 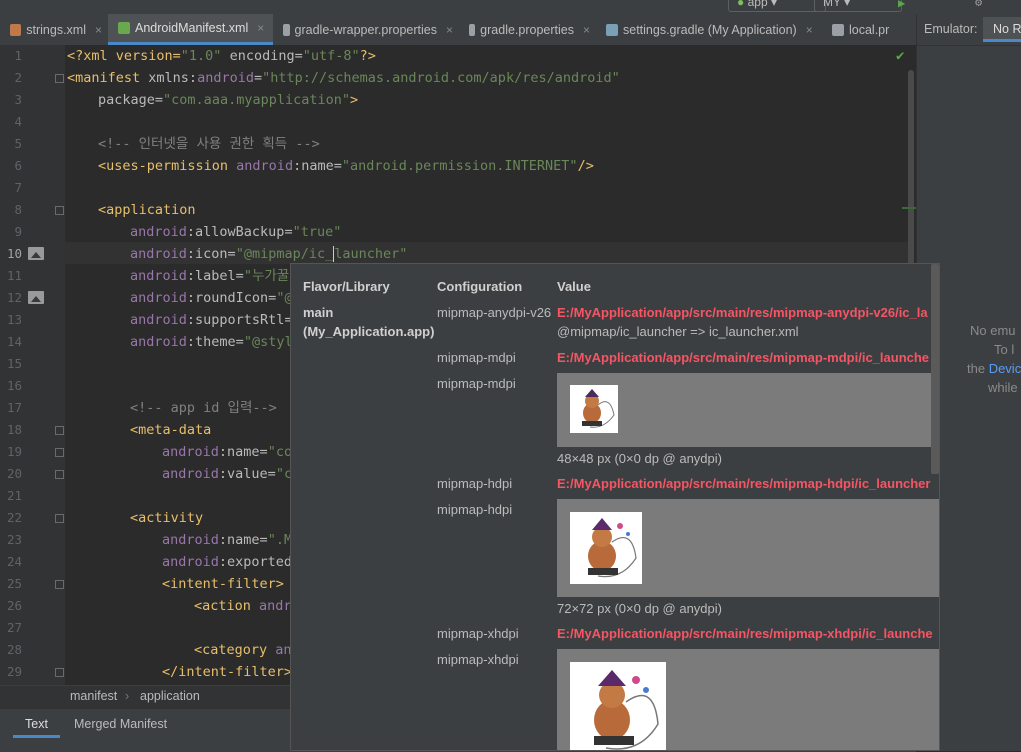 I want to click on change-marker, so click(x=909, y=208).